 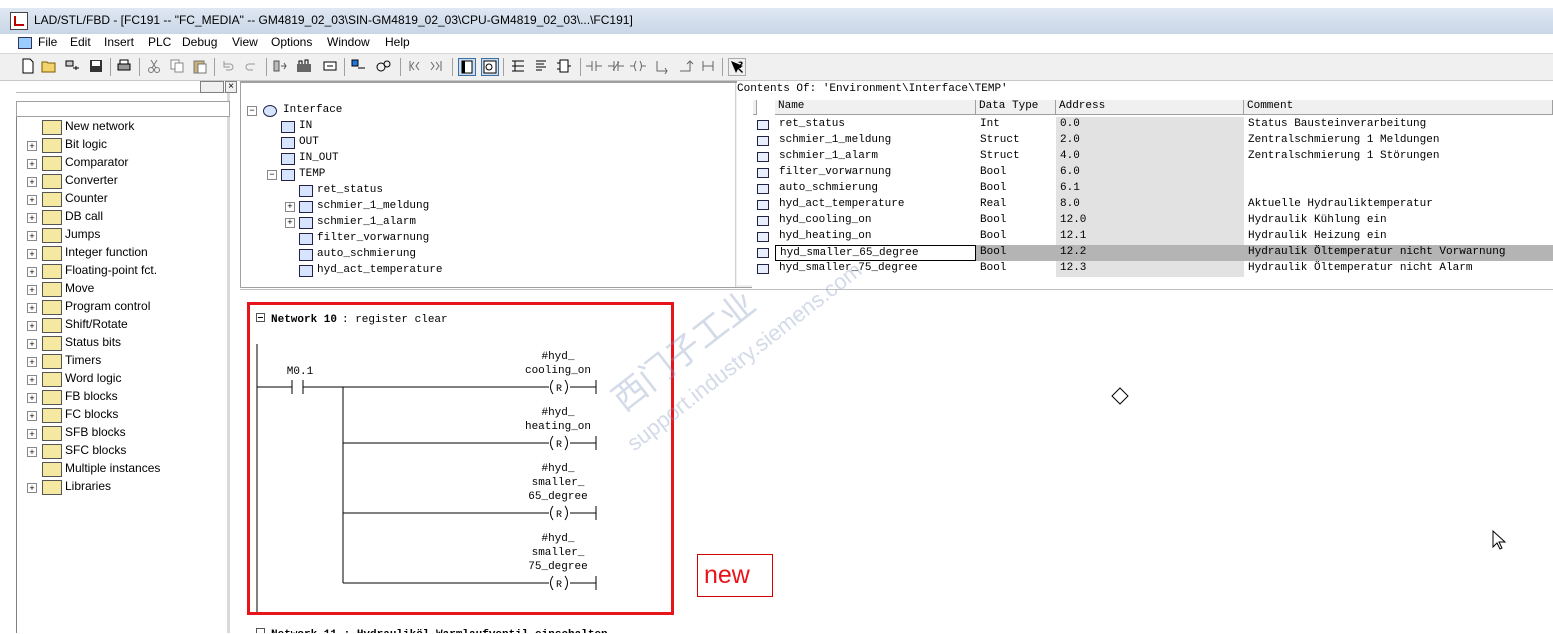 What do you see at coordinates (735, 575) in the screenshot?
I see `new-annotation-label: new` at bounding box center [735, 575].